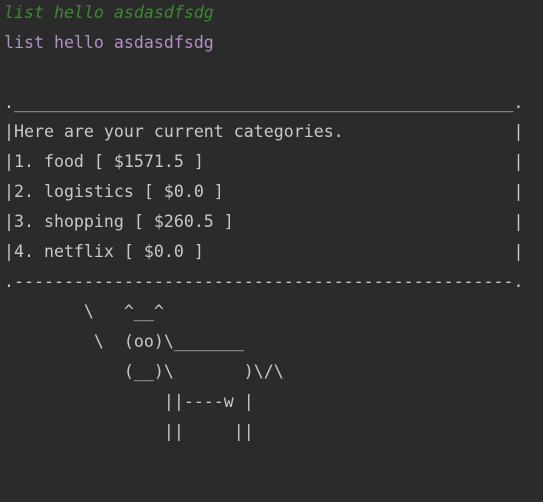 The height and width of the screenshot is (502, 543). Describe the element at coordinates (264, 161) in the screenshot. I see `category-line-food: |1. food [ $1571.5 ] |` at that location.